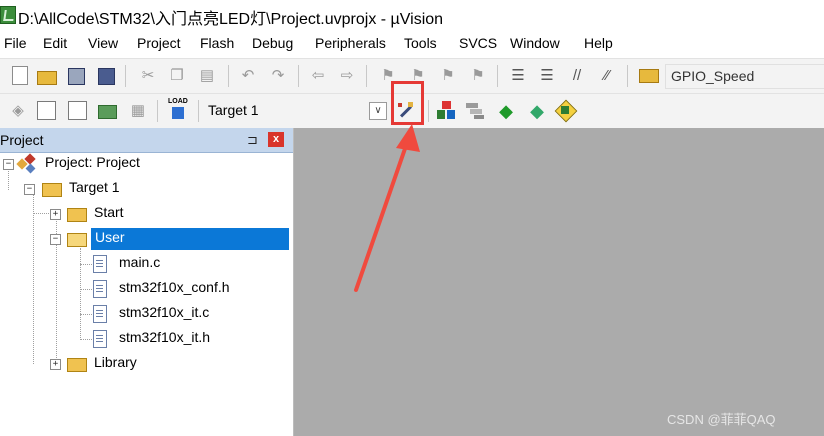 The image size is (824, 436). What do you see at coordinates (233, 110) in the screenshot?
I see `target-value: Target 1` at bounding box center [233, 110].